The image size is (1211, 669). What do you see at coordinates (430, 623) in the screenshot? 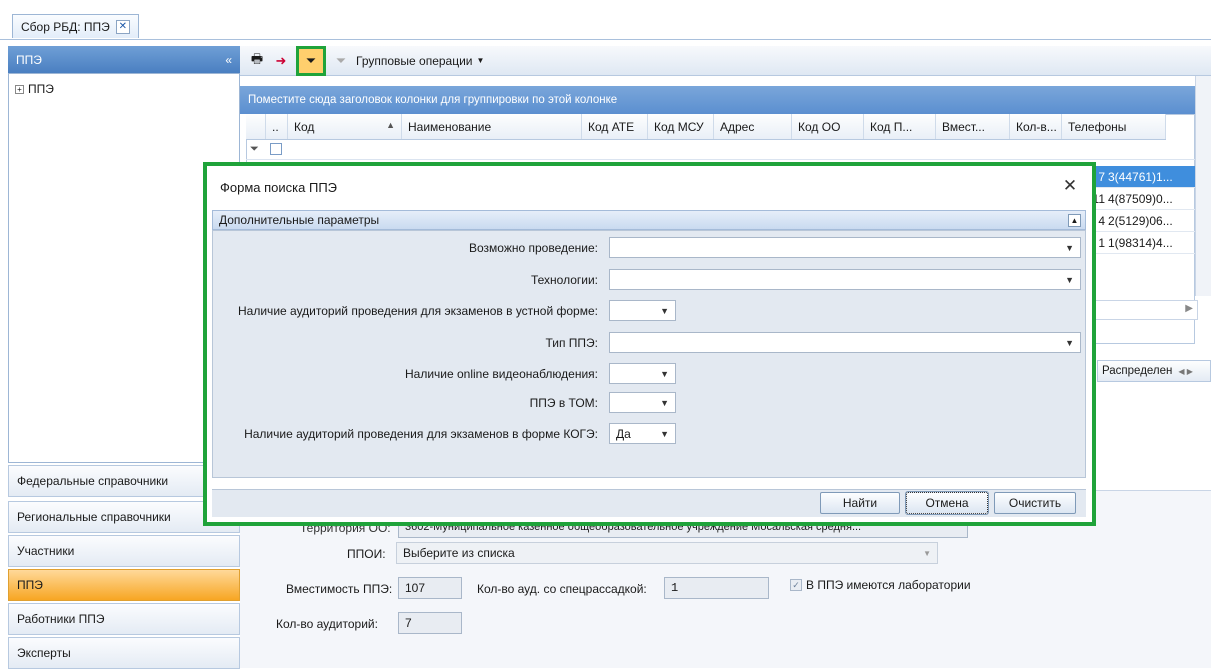
I see `rooms-field: 7` at bounding box center [430, 623].